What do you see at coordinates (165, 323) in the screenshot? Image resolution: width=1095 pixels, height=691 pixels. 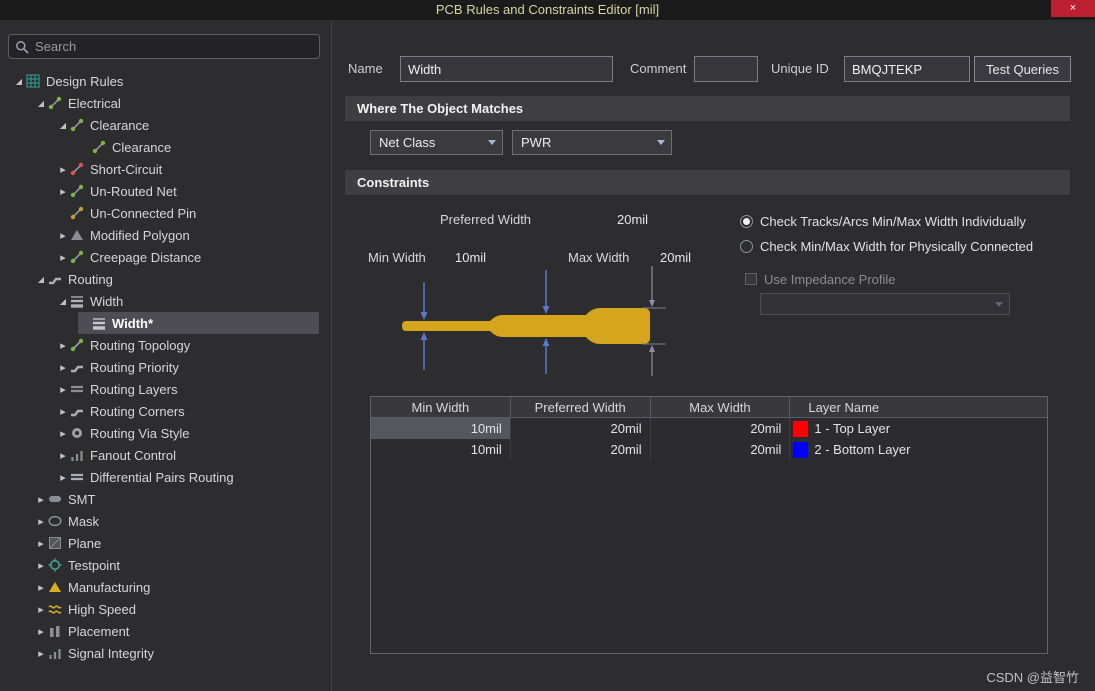 I see `tree-item-width: Width*` at bounding box center [165, 323].